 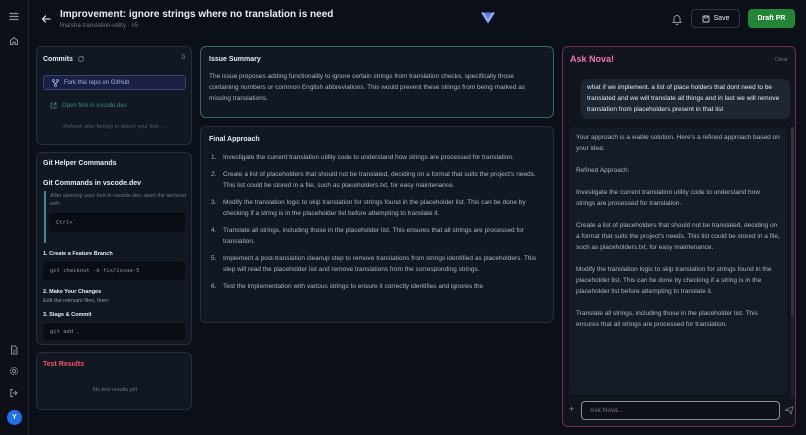 What do you see at coordinates (235, 59) in the screenshot?
I see `issue-summary-title: Issue Summary` at bounding box center [235, 59].